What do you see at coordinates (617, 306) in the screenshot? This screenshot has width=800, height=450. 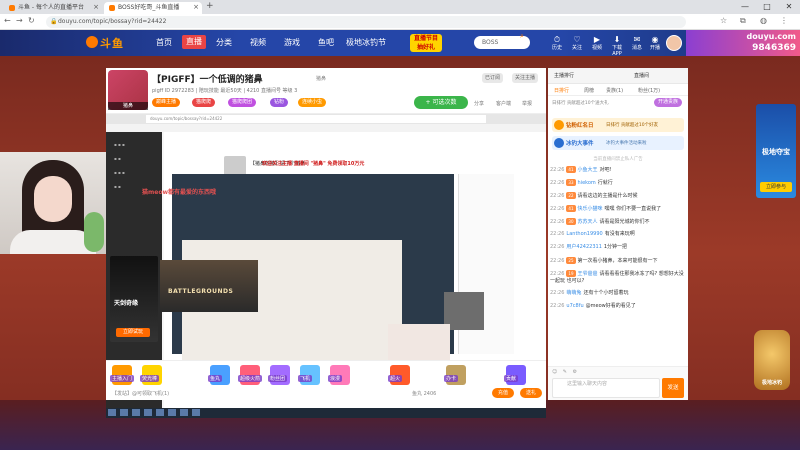 I see `chat-message: 22:26 u7c8fu @meow好看的看见了` at bounding box center [617, 306].